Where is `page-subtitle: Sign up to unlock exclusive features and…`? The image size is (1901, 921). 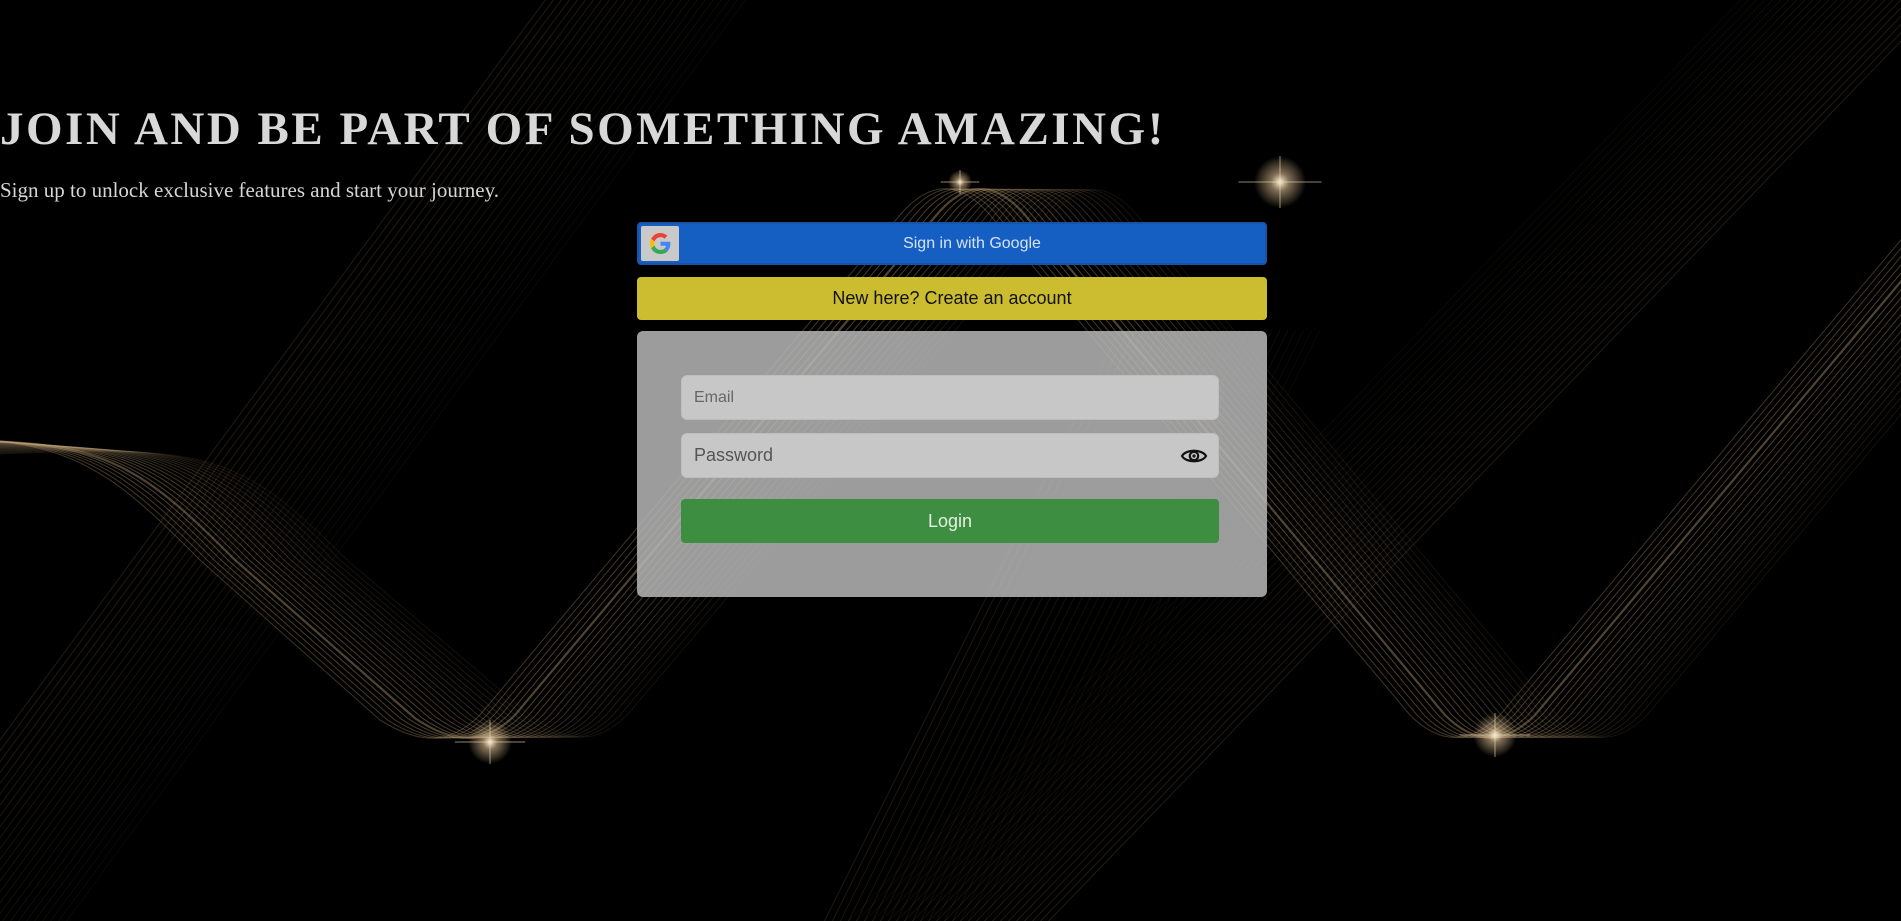
page-subtitle: Sign up to unlock exclusive features and… is located at coordinates (250, 190).